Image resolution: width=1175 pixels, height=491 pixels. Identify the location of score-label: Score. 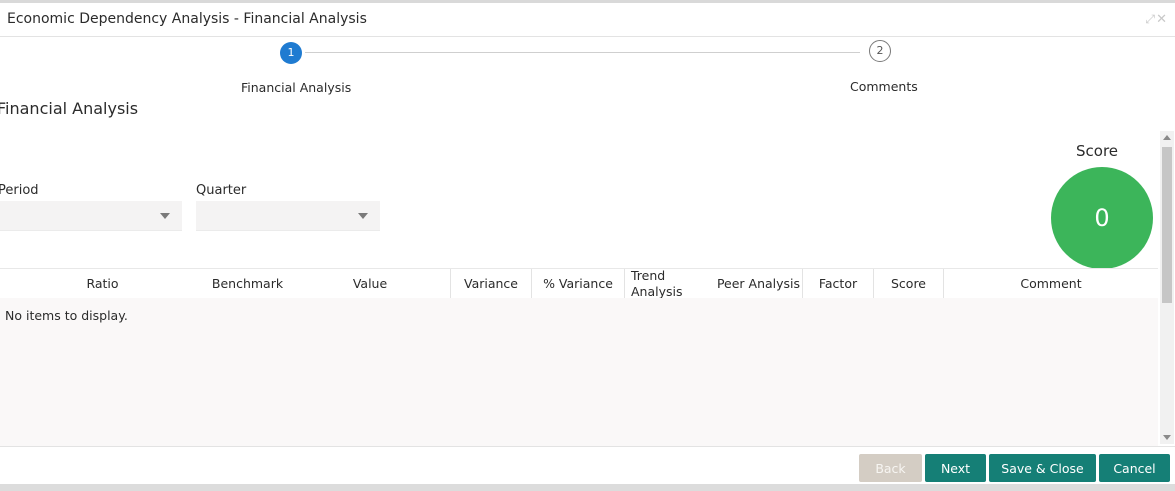
(1097, 151).